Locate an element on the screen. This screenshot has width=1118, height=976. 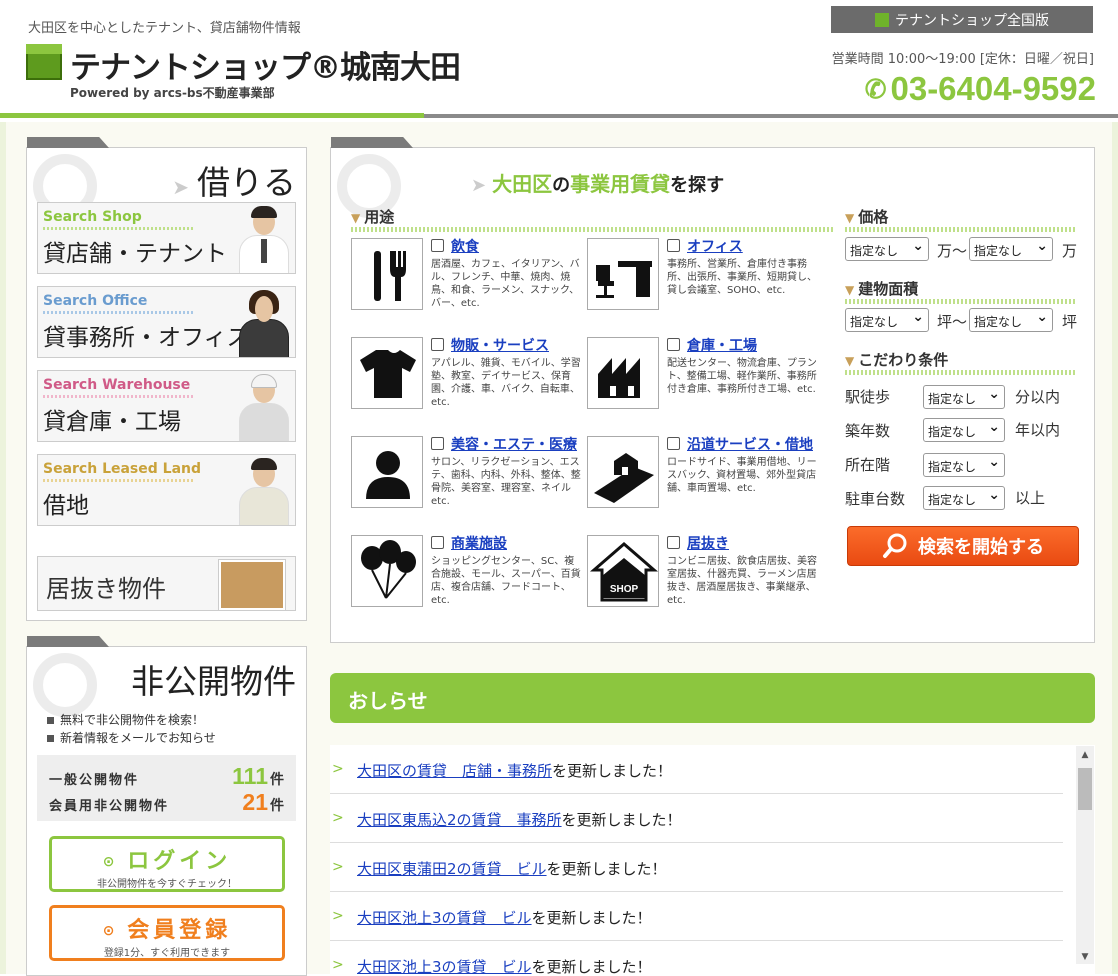
phone-number: ✆ 03-6404-9592 is located at coordinates (980, 89).